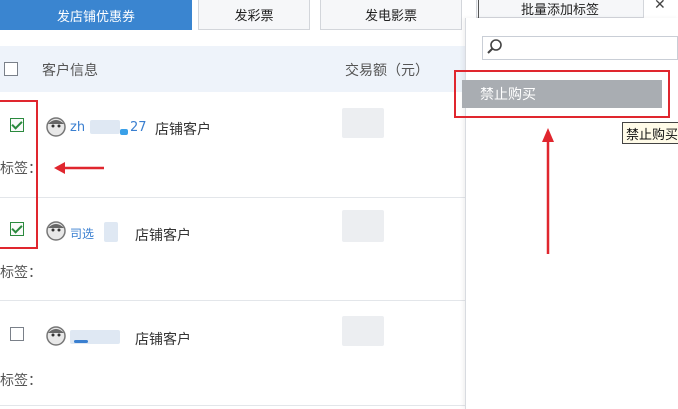 The width and height of the screenshot is (678, 409). What do you see at coordinates (19, 174) in the screenshot?
I see `annotation-checkbox-highlight` at bounding box center [19, 174].